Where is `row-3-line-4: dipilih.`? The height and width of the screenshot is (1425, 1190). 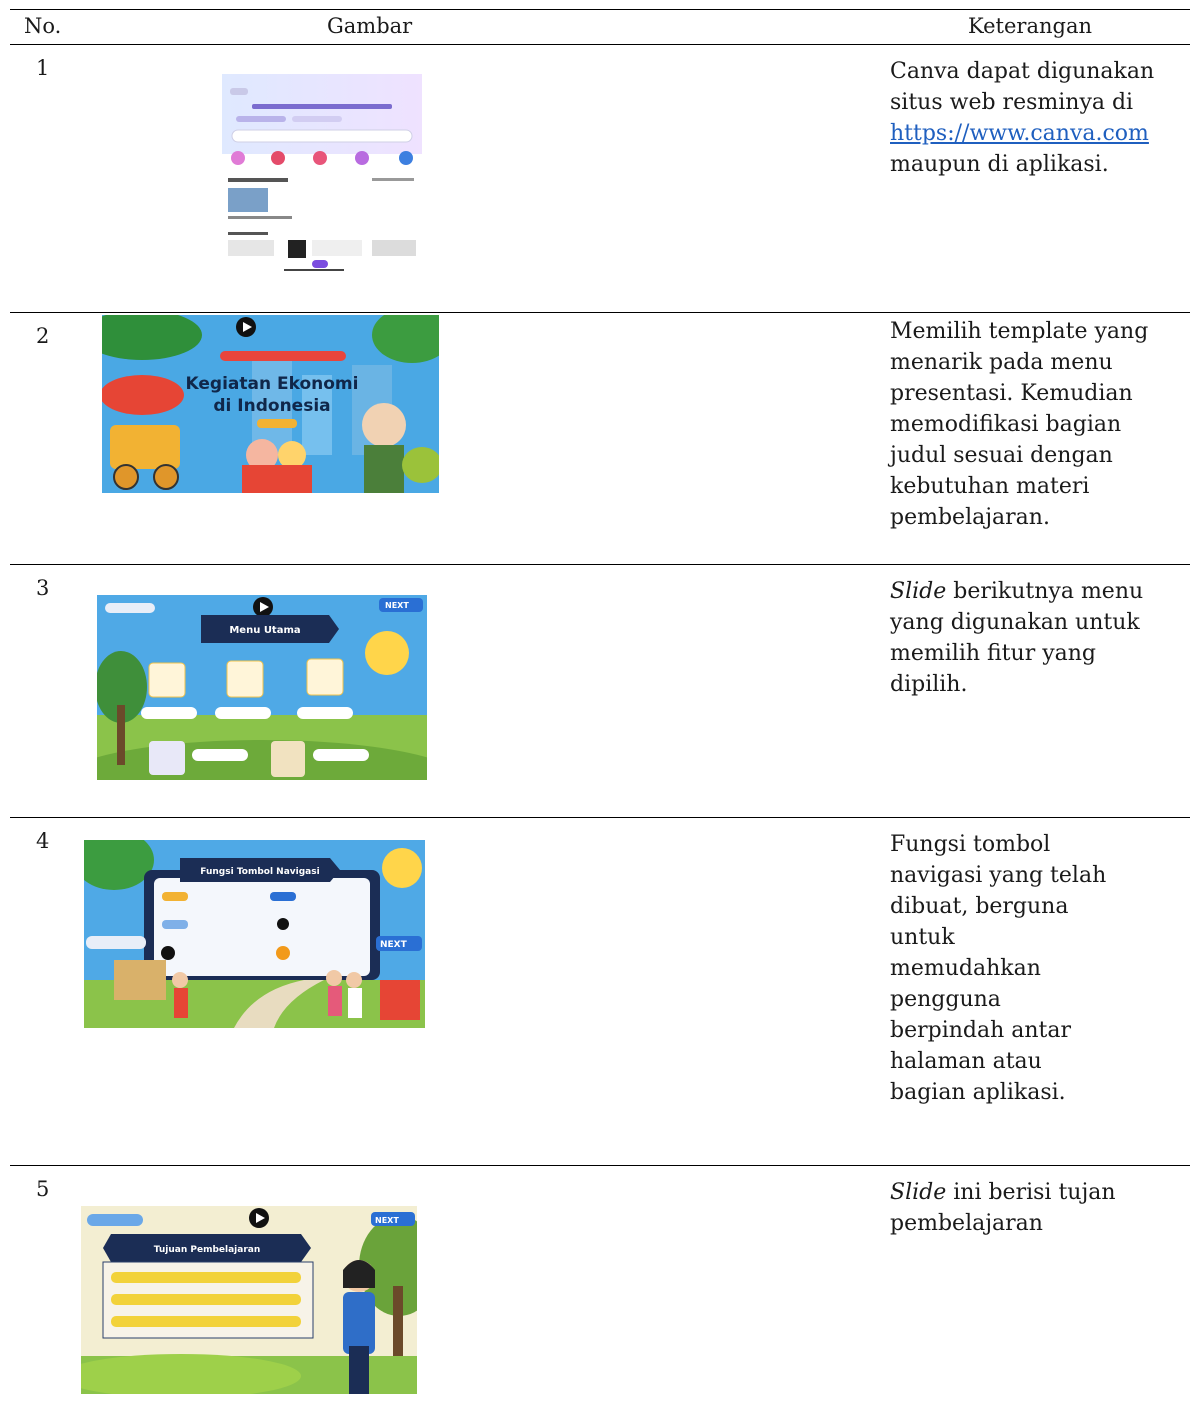
row-3-line-4: dipilih. is located at coordinates (929, 684).